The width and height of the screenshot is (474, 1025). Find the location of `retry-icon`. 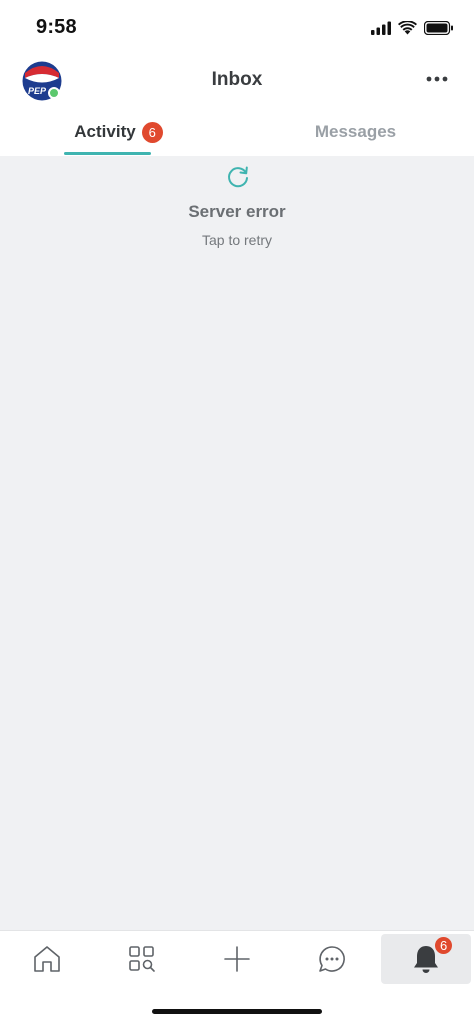

retry-icon is located at coordinates (238, 177).